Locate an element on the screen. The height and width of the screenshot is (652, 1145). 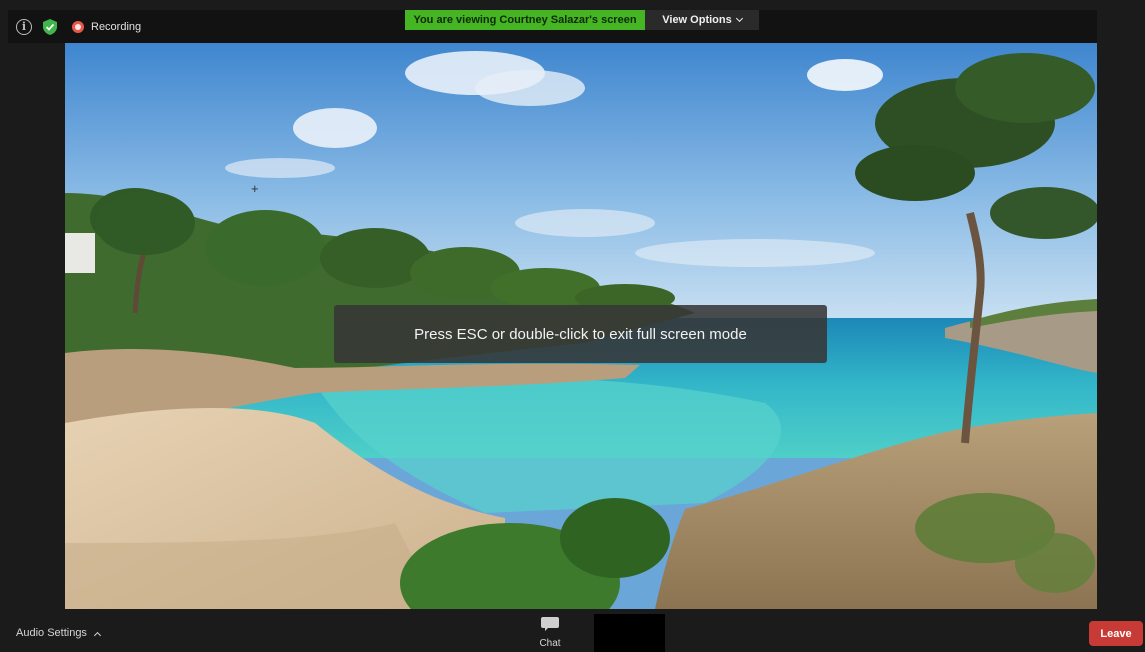
chevron-down-icon is located at coordinates (739, 18).